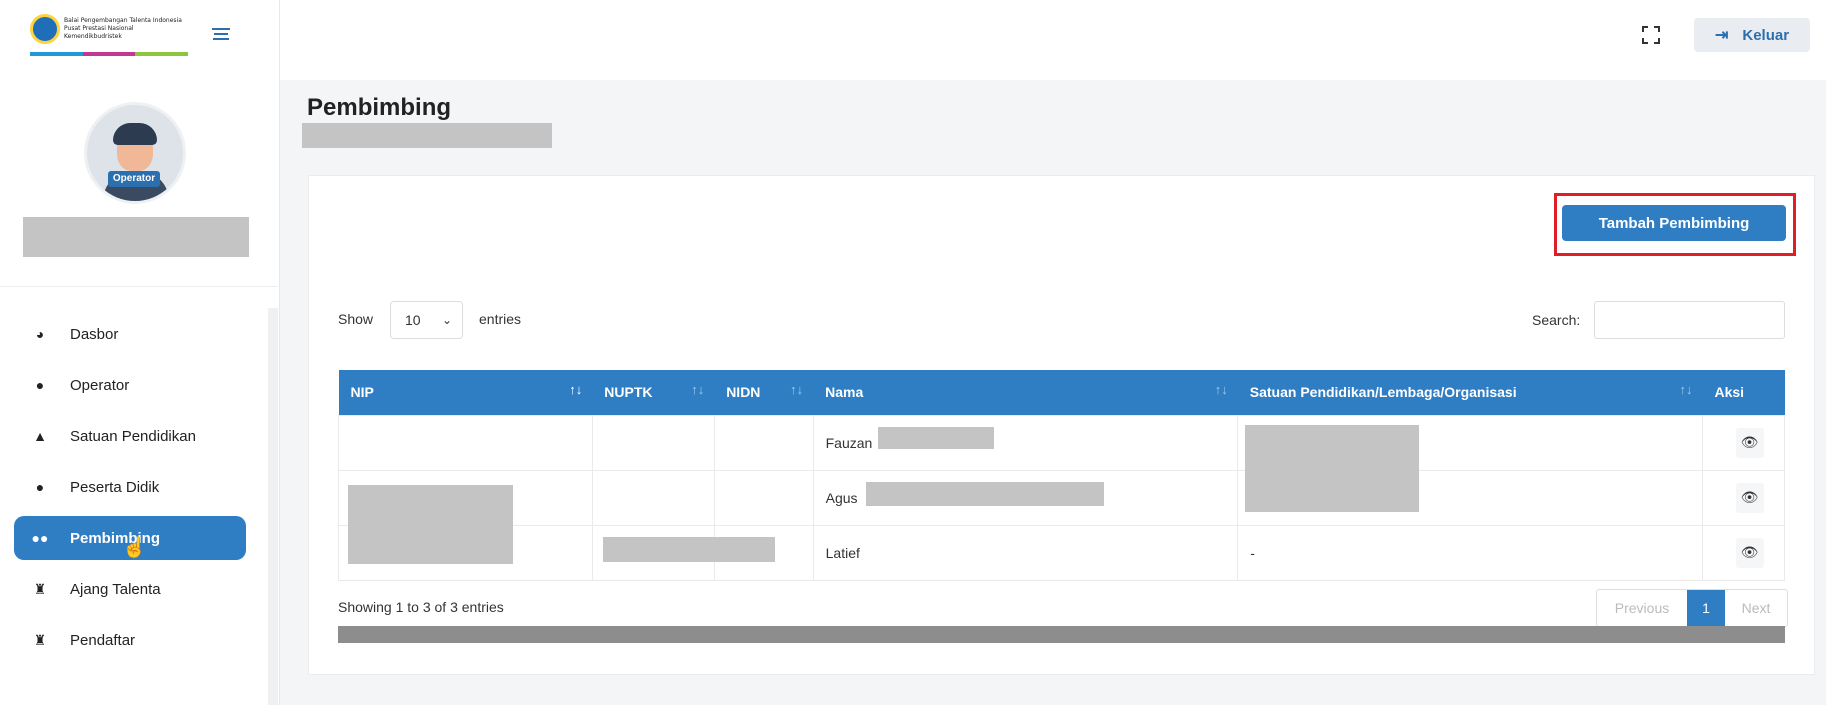  I want to click on redacted-user-name, so click(136, 237).